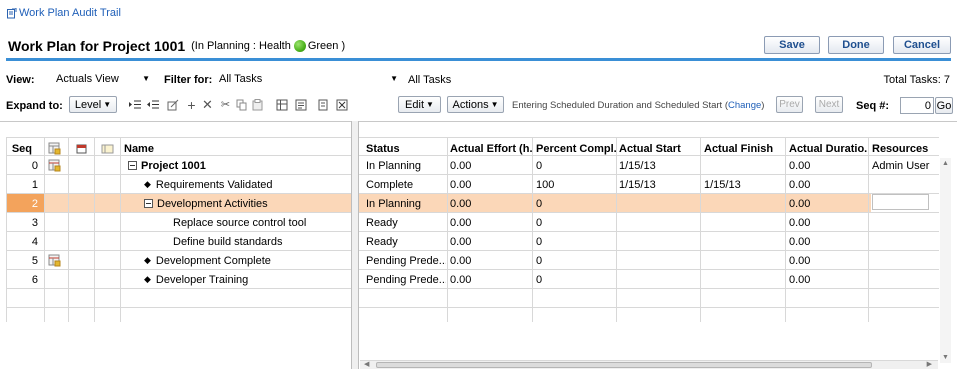 This screenshot has height=369, width=957. I want to click on pane-splitter, so click(355, 245).